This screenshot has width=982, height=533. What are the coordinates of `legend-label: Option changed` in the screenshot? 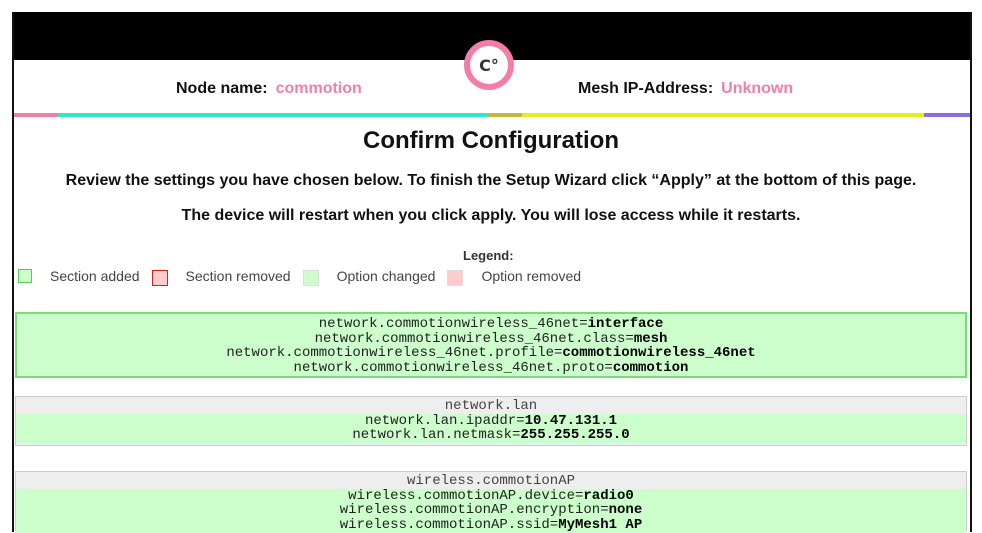 It's located at (386, 276).